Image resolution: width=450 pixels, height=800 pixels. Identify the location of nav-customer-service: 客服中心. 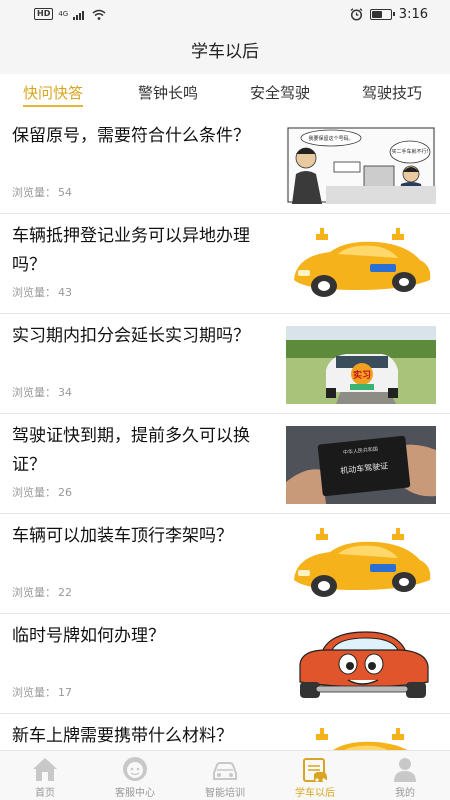
(135, 775).